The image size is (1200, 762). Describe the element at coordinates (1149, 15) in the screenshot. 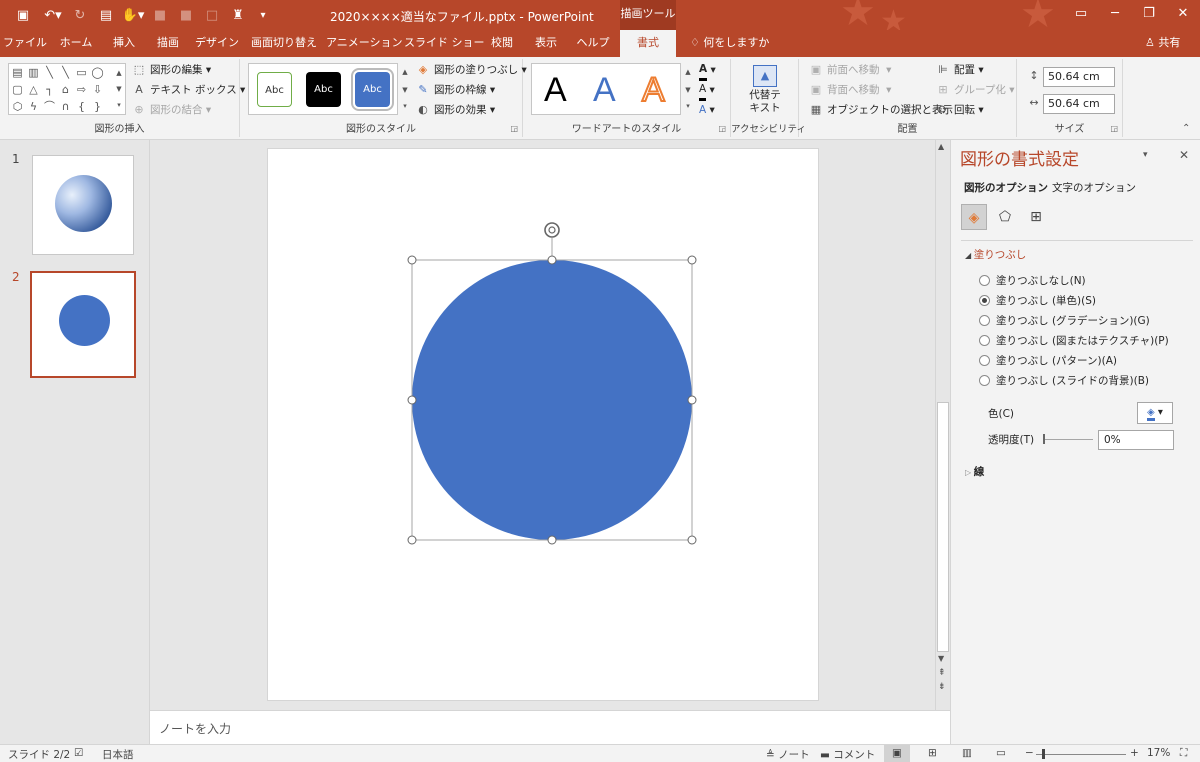

I see `restore-button: ❐` at that location.